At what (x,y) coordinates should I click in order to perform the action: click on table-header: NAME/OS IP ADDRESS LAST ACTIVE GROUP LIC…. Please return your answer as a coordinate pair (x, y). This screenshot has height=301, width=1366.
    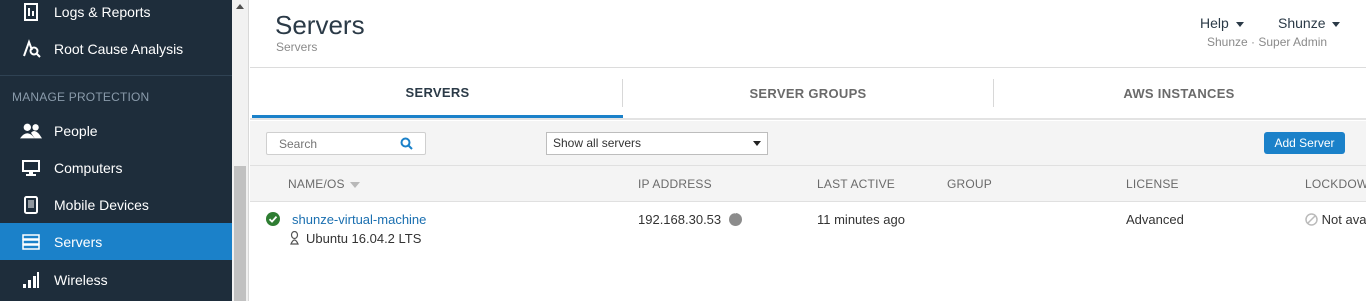
    Looking at the image, I should click on (808, 184).